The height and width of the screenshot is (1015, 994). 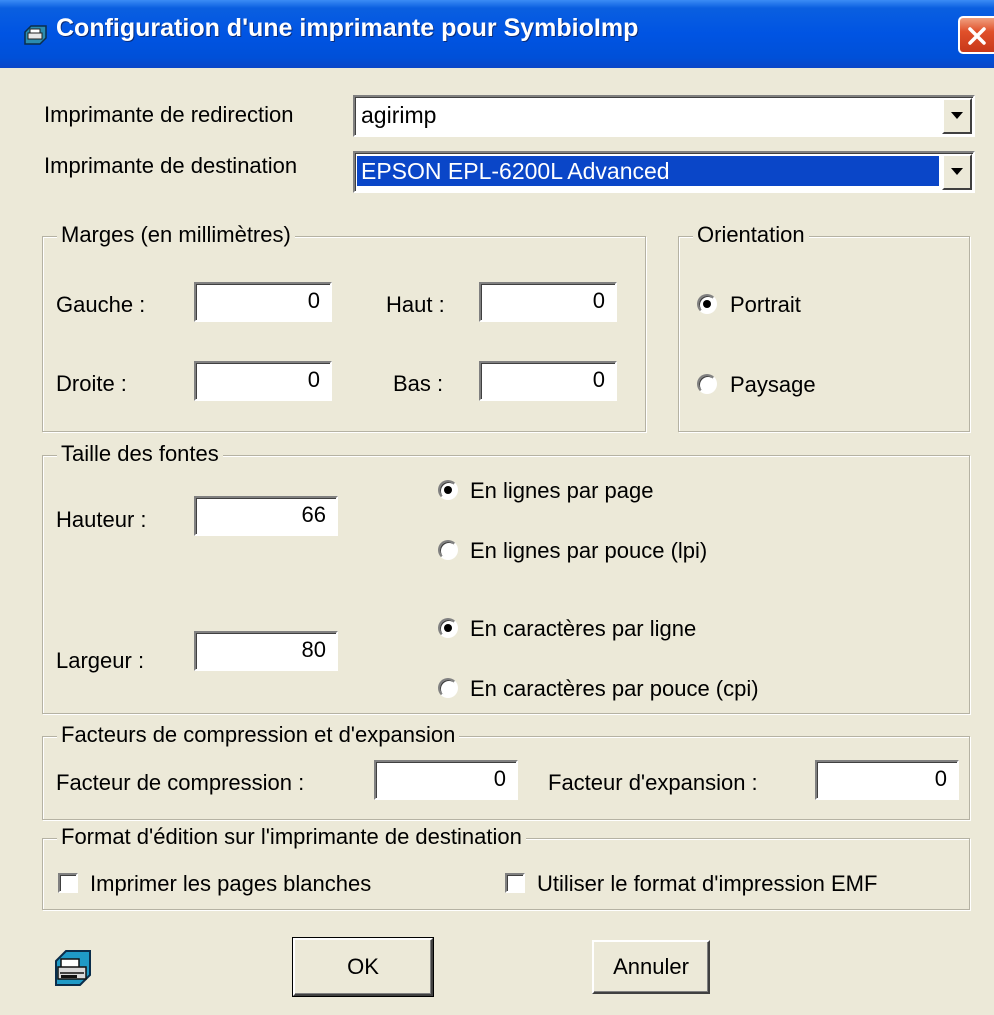 What do you see at coordinates (101, 304) in the screenshot?
I see `left-margin-label: Gauche :` at bounding box center [101, 304].